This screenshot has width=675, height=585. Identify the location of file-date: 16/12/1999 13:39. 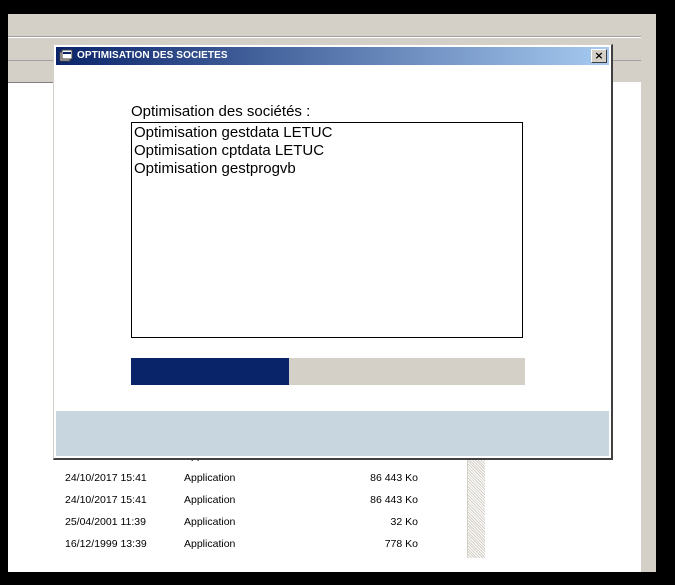
(106, 544).